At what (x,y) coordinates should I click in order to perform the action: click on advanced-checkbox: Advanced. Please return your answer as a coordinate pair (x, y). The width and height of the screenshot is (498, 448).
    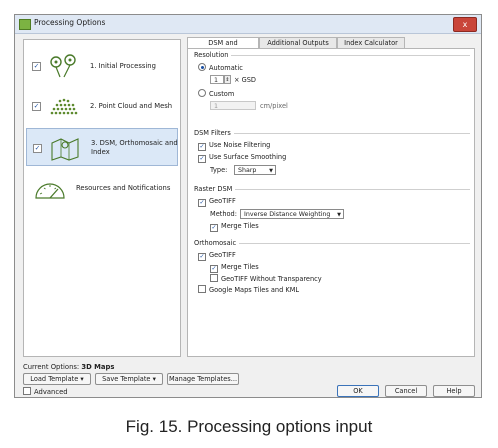
    Looking at the image, I should click on (45, 391).